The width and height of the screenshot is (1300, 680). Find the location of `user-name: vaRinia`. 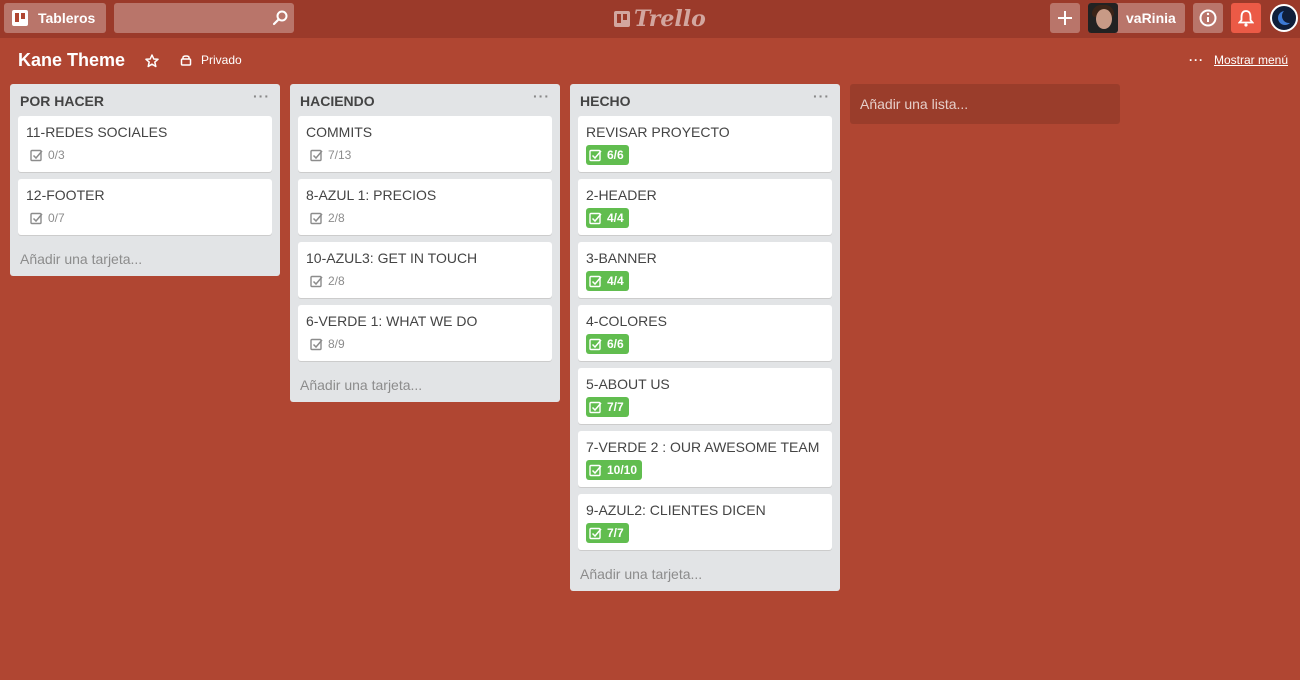

user-name: vaRinia is located at coordinates (1151, 18).